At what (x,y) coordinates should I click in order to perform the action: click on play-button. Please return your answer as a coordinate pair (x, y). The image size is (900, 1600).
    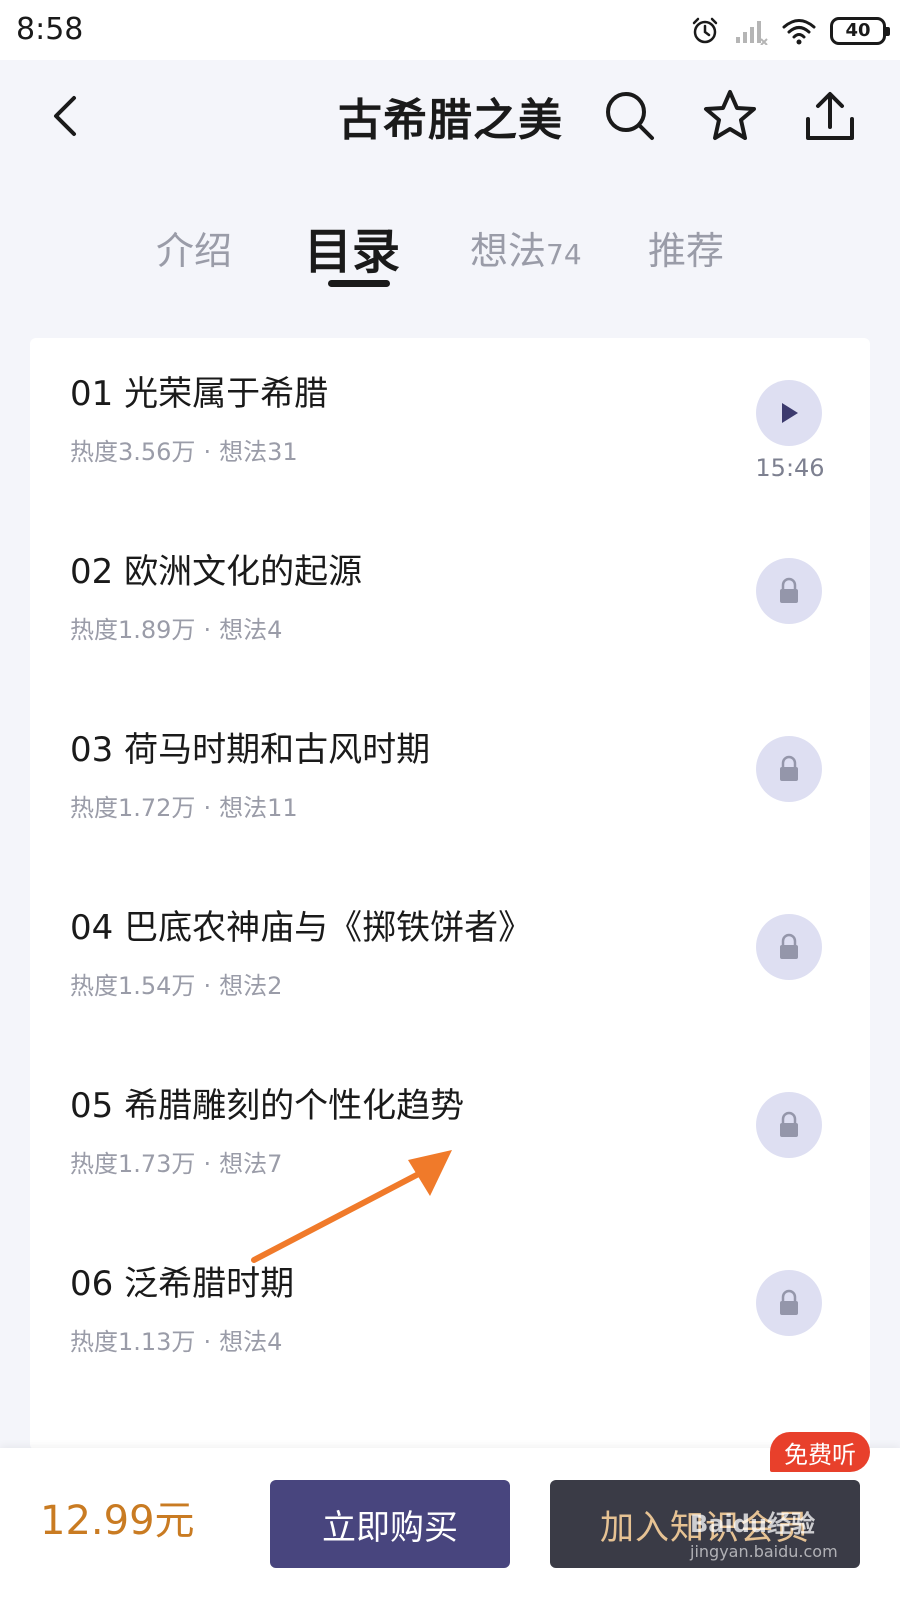
    Looking at the image, I should click on (789, 413).